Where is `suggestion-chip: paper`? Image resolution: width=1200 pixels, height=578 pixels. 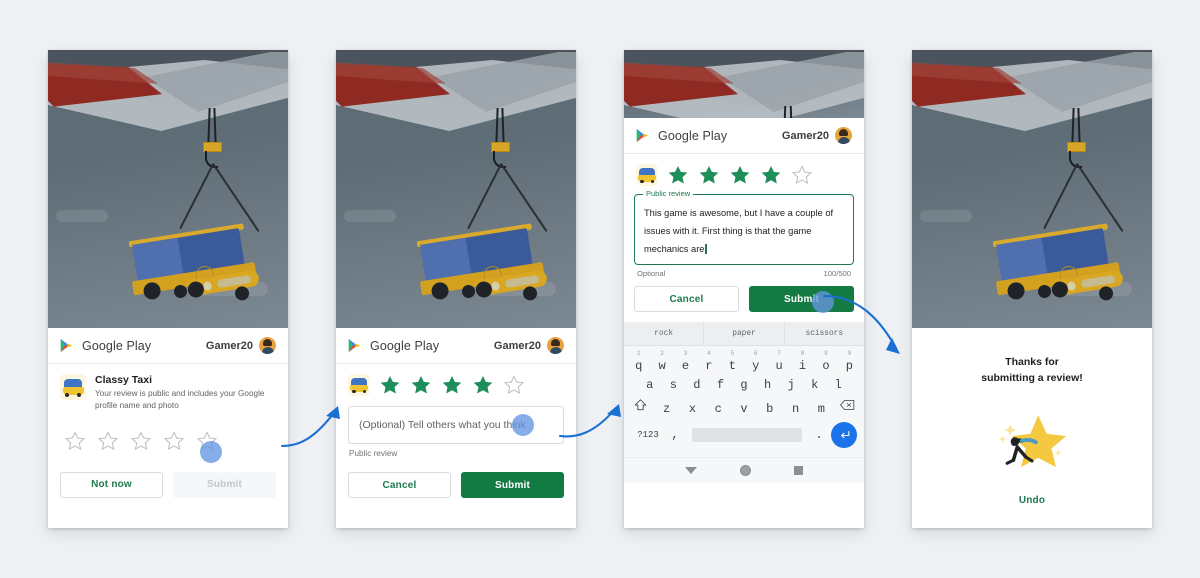
suggestion-chip: paper is located at coordinates (743, 333).